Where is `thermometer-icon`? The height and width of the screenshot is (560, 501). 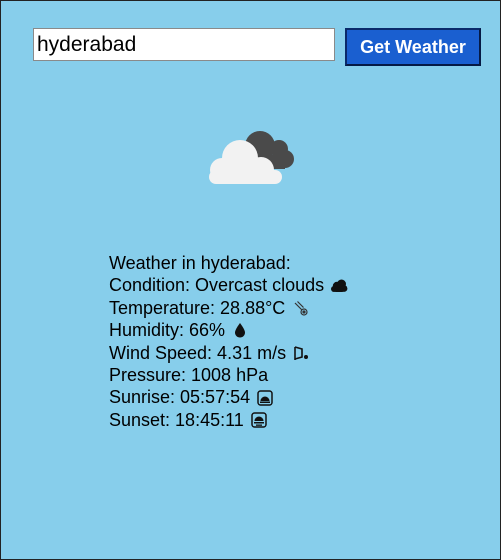 thermometer-icon is located at coordinates (300, 308).